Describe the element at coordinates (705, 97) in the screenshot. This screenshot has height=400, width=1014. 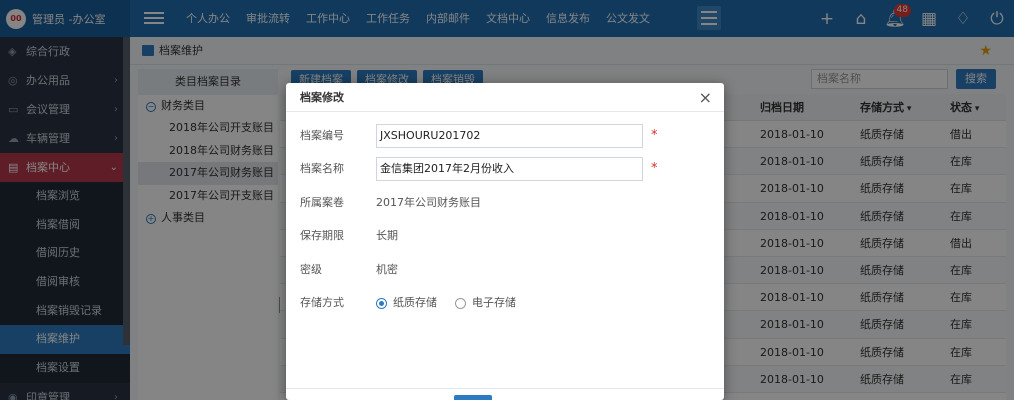
I see `close-icon: ×` at that location.